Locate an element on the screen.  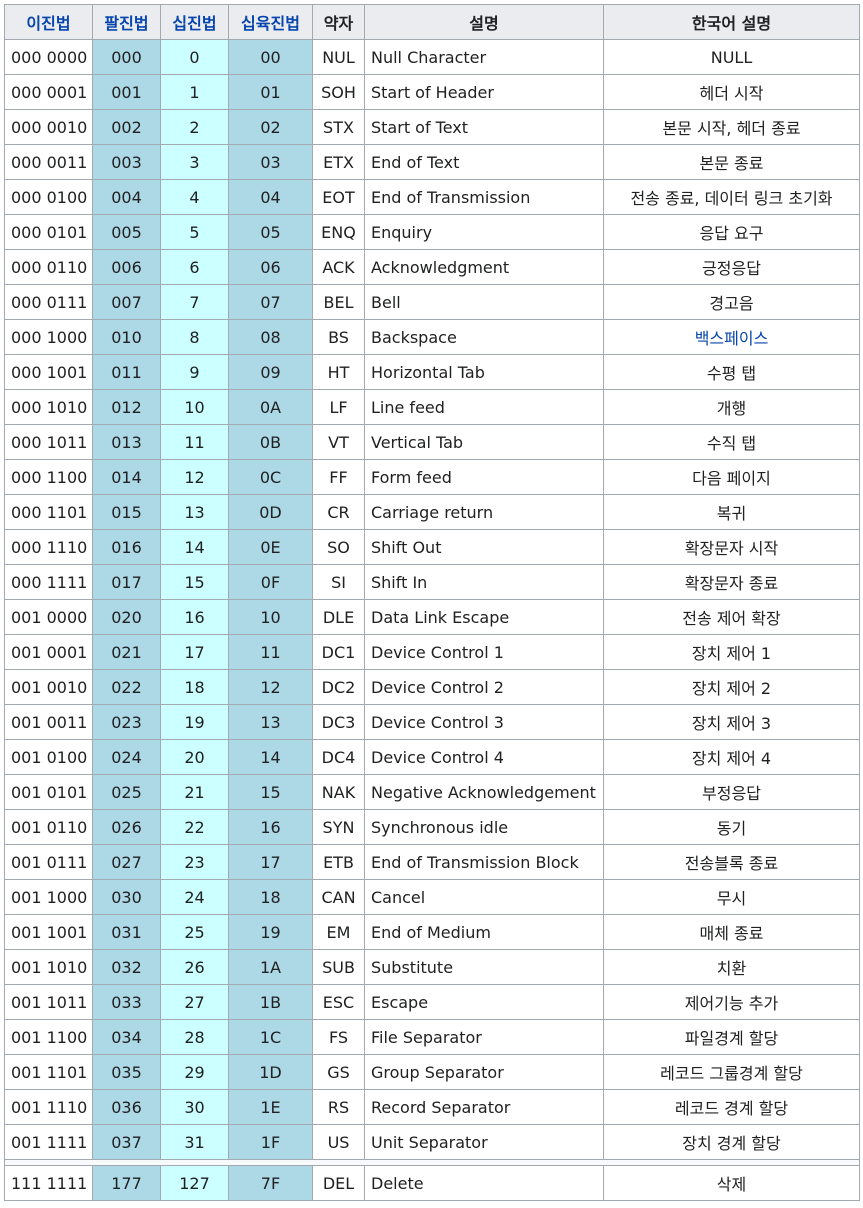
cell-desc: Enquiry is located at coordinates (484, 232).